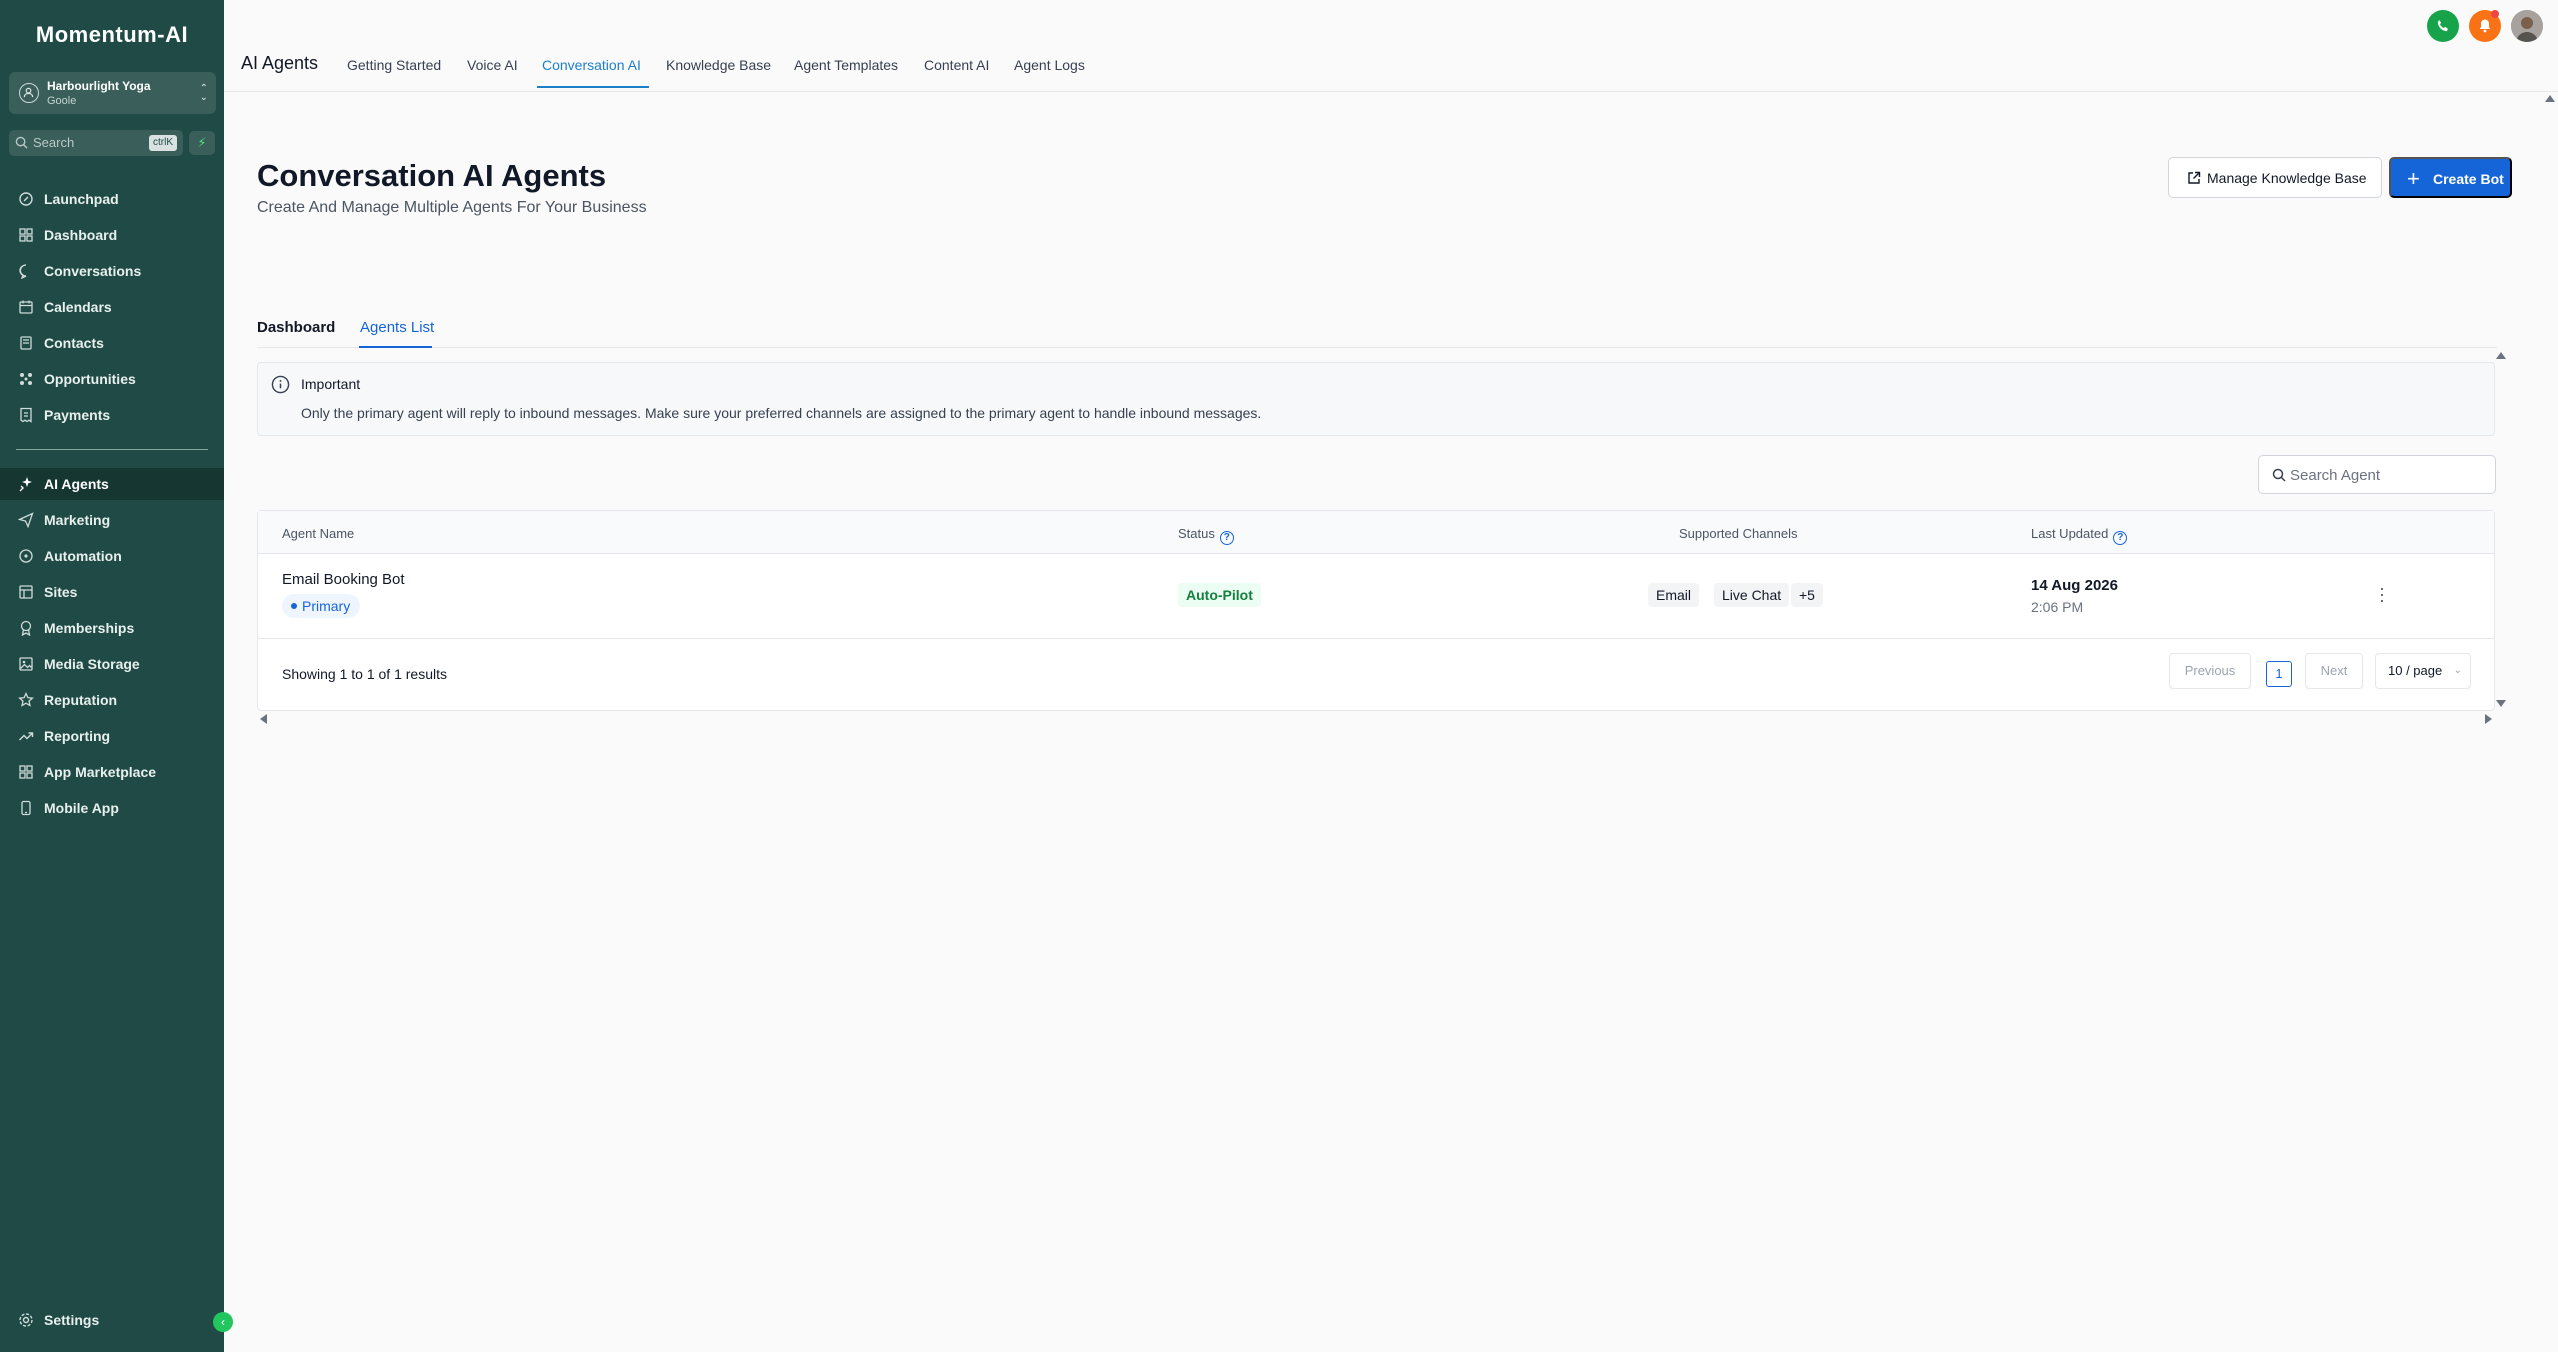  I want to click on grid-icon, so click(26, 235).